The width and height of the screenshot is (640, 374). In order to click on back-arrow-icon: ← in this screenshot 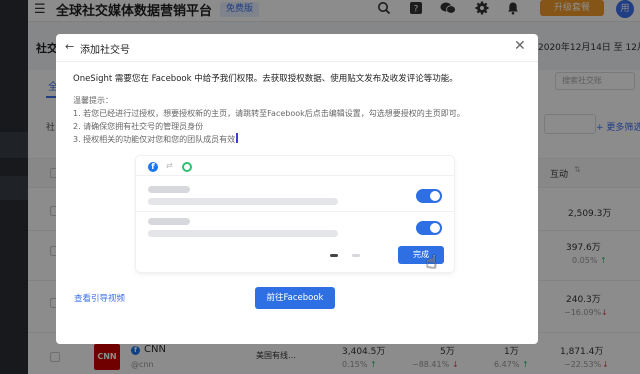, I will do `click(69, 46)`.